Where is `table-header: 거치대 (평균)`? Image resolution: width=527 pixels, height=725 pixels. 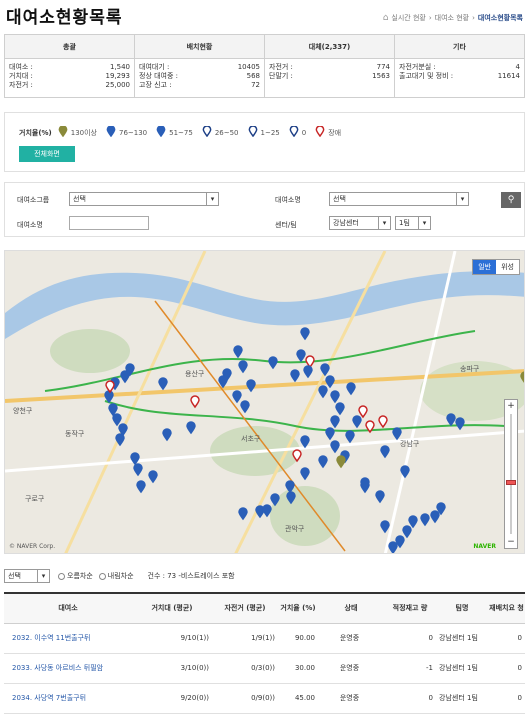
table-header: 거치대 (평균) is located at coordinates (172, 608).